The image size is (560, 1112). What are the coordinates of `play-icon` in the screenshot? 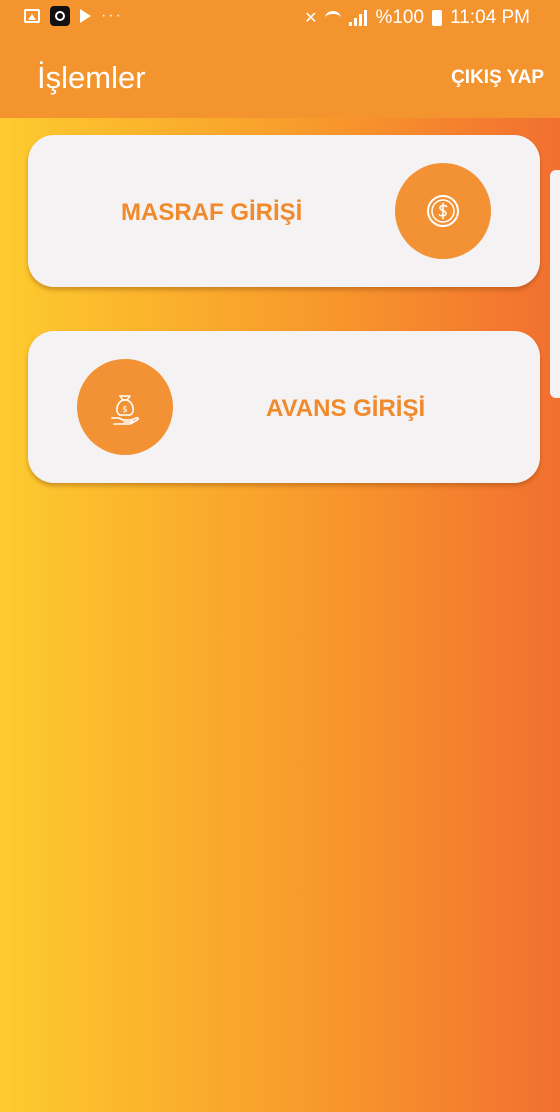 It's located at (85, 16).